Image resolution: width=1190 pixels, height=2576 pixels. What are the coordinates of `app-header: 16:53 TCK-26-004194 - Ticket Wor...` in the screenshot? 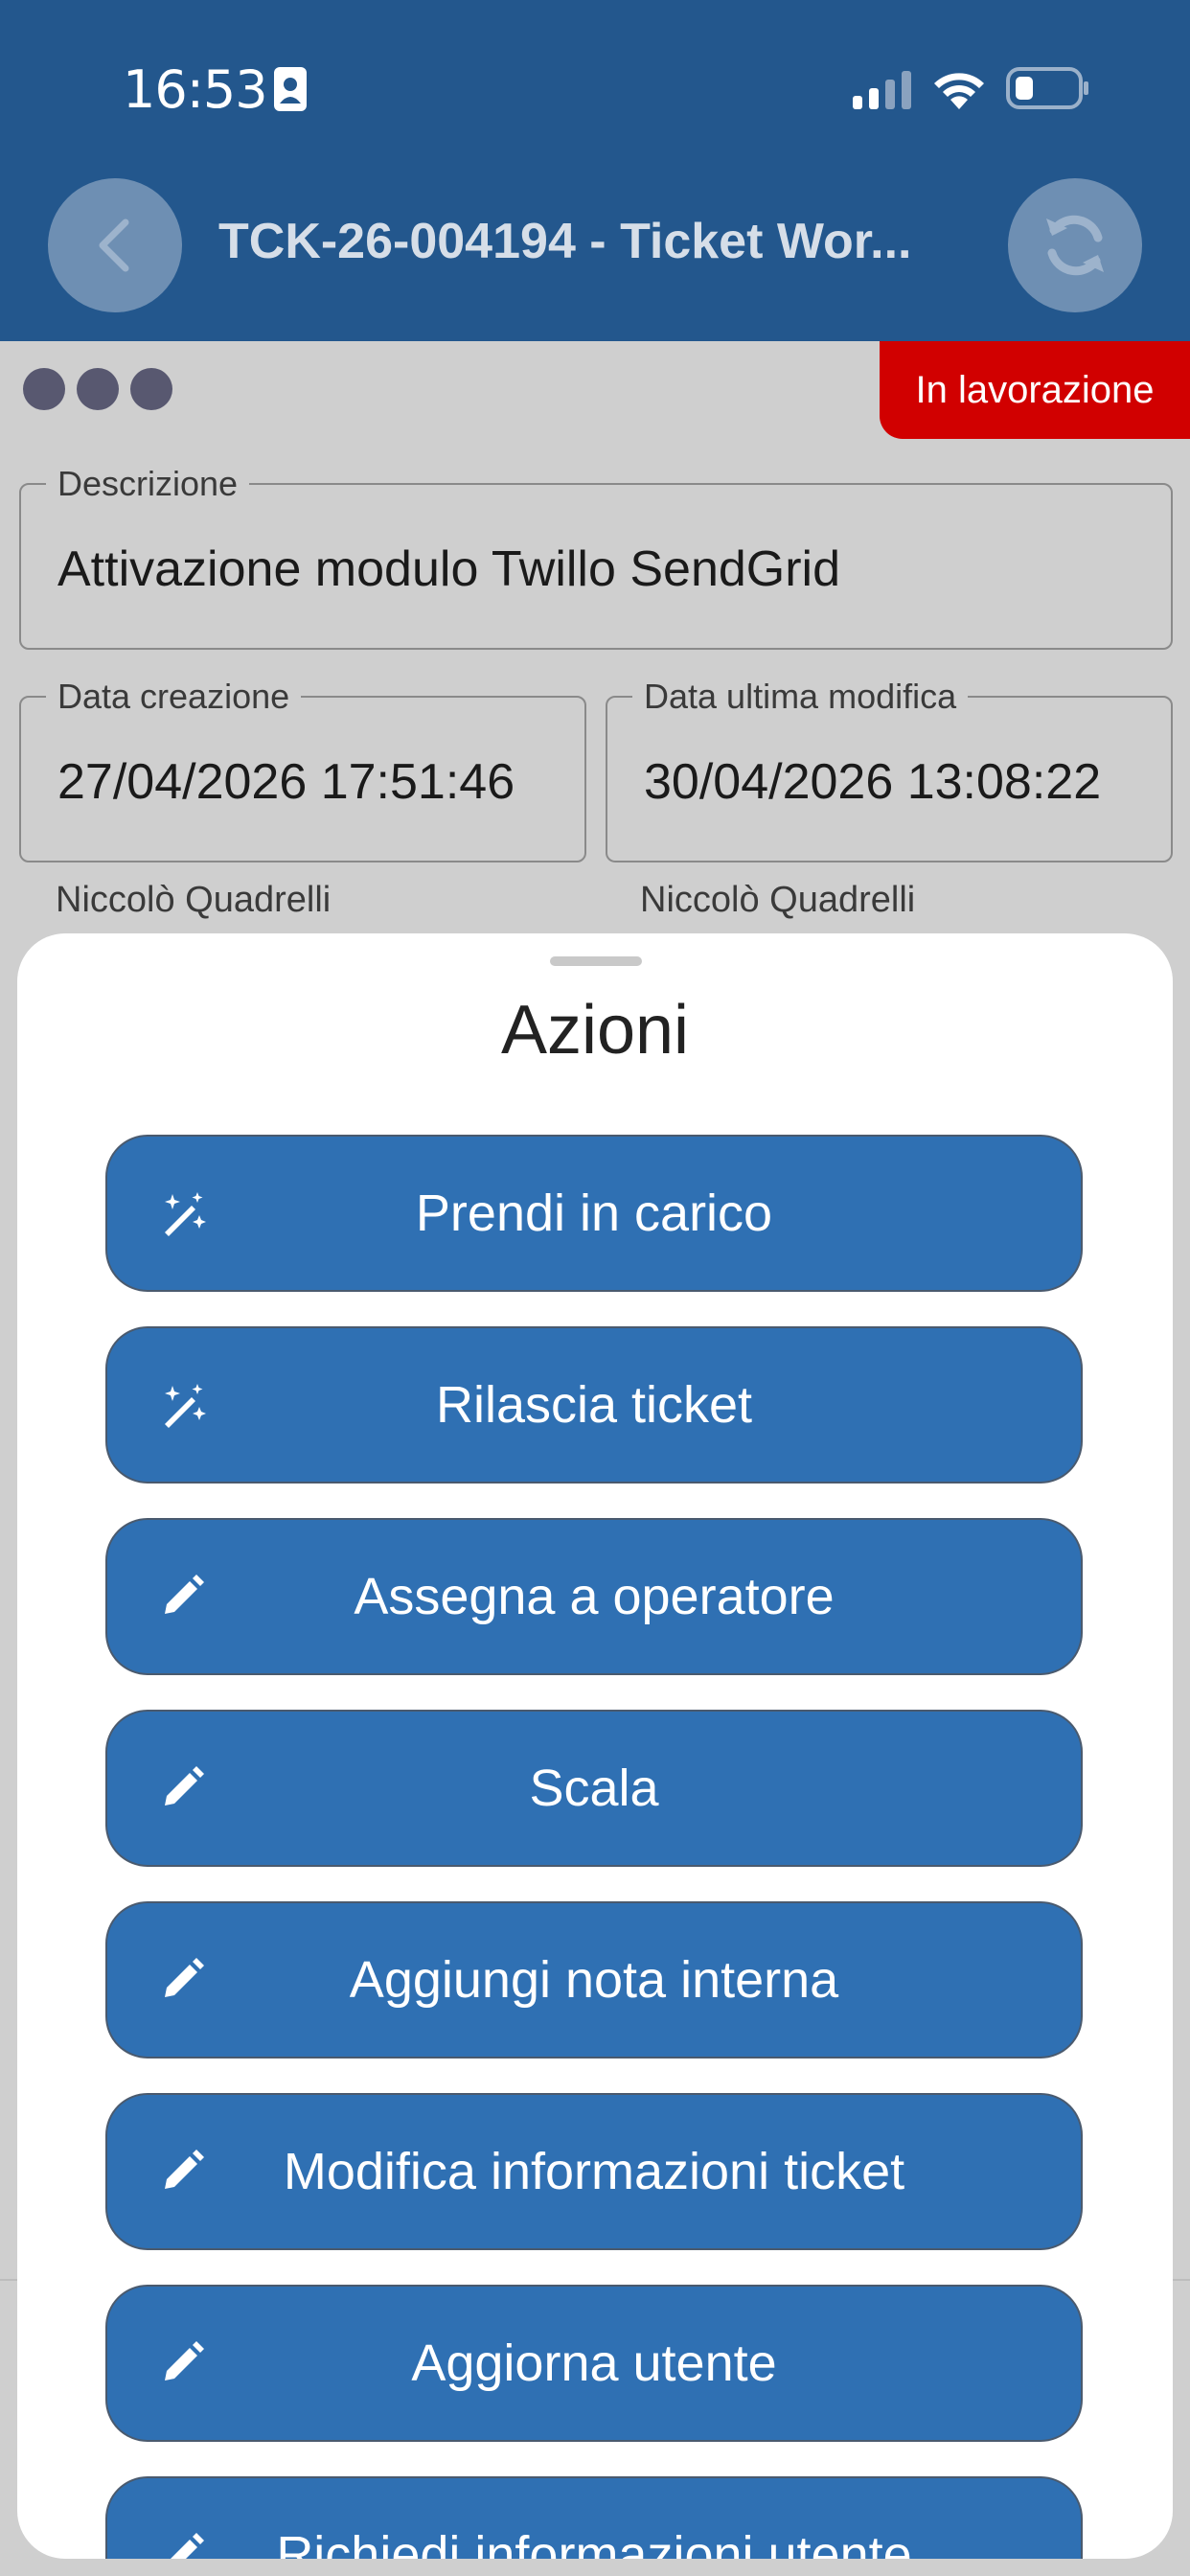 It's located at (595, 170).